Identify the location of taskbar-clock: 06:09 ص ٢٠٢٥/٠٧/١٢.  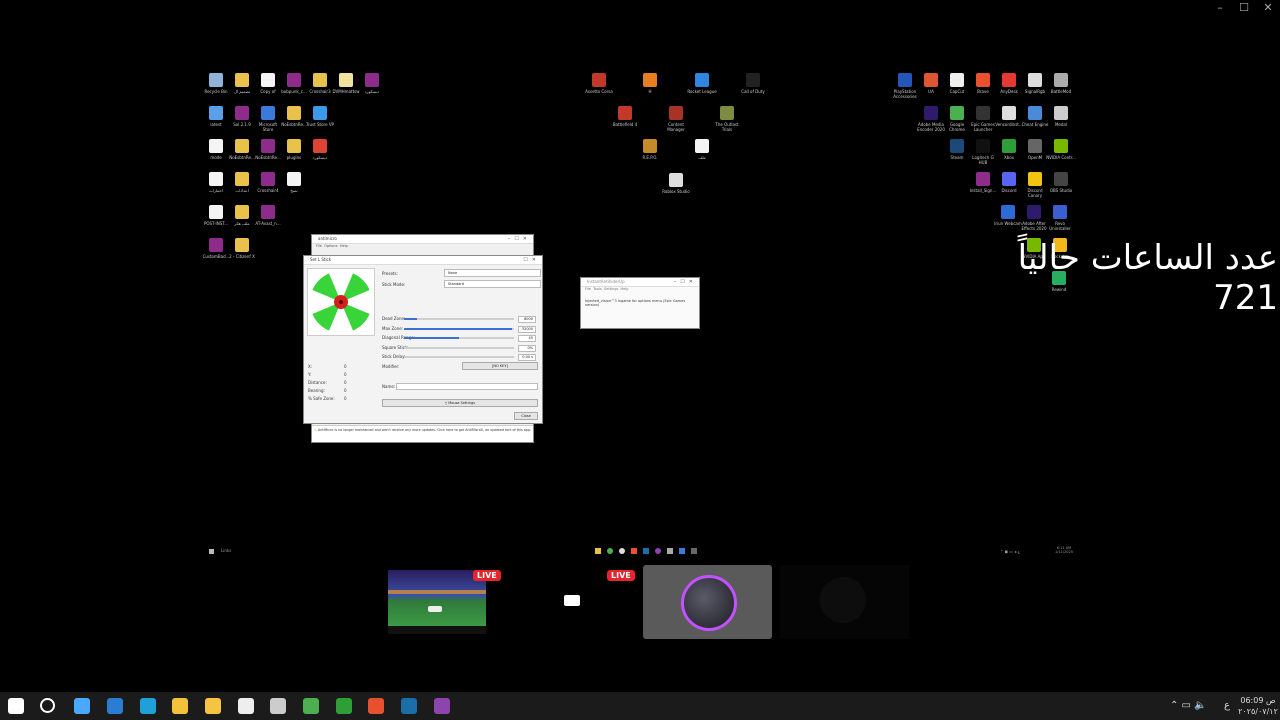
(1258, 706).